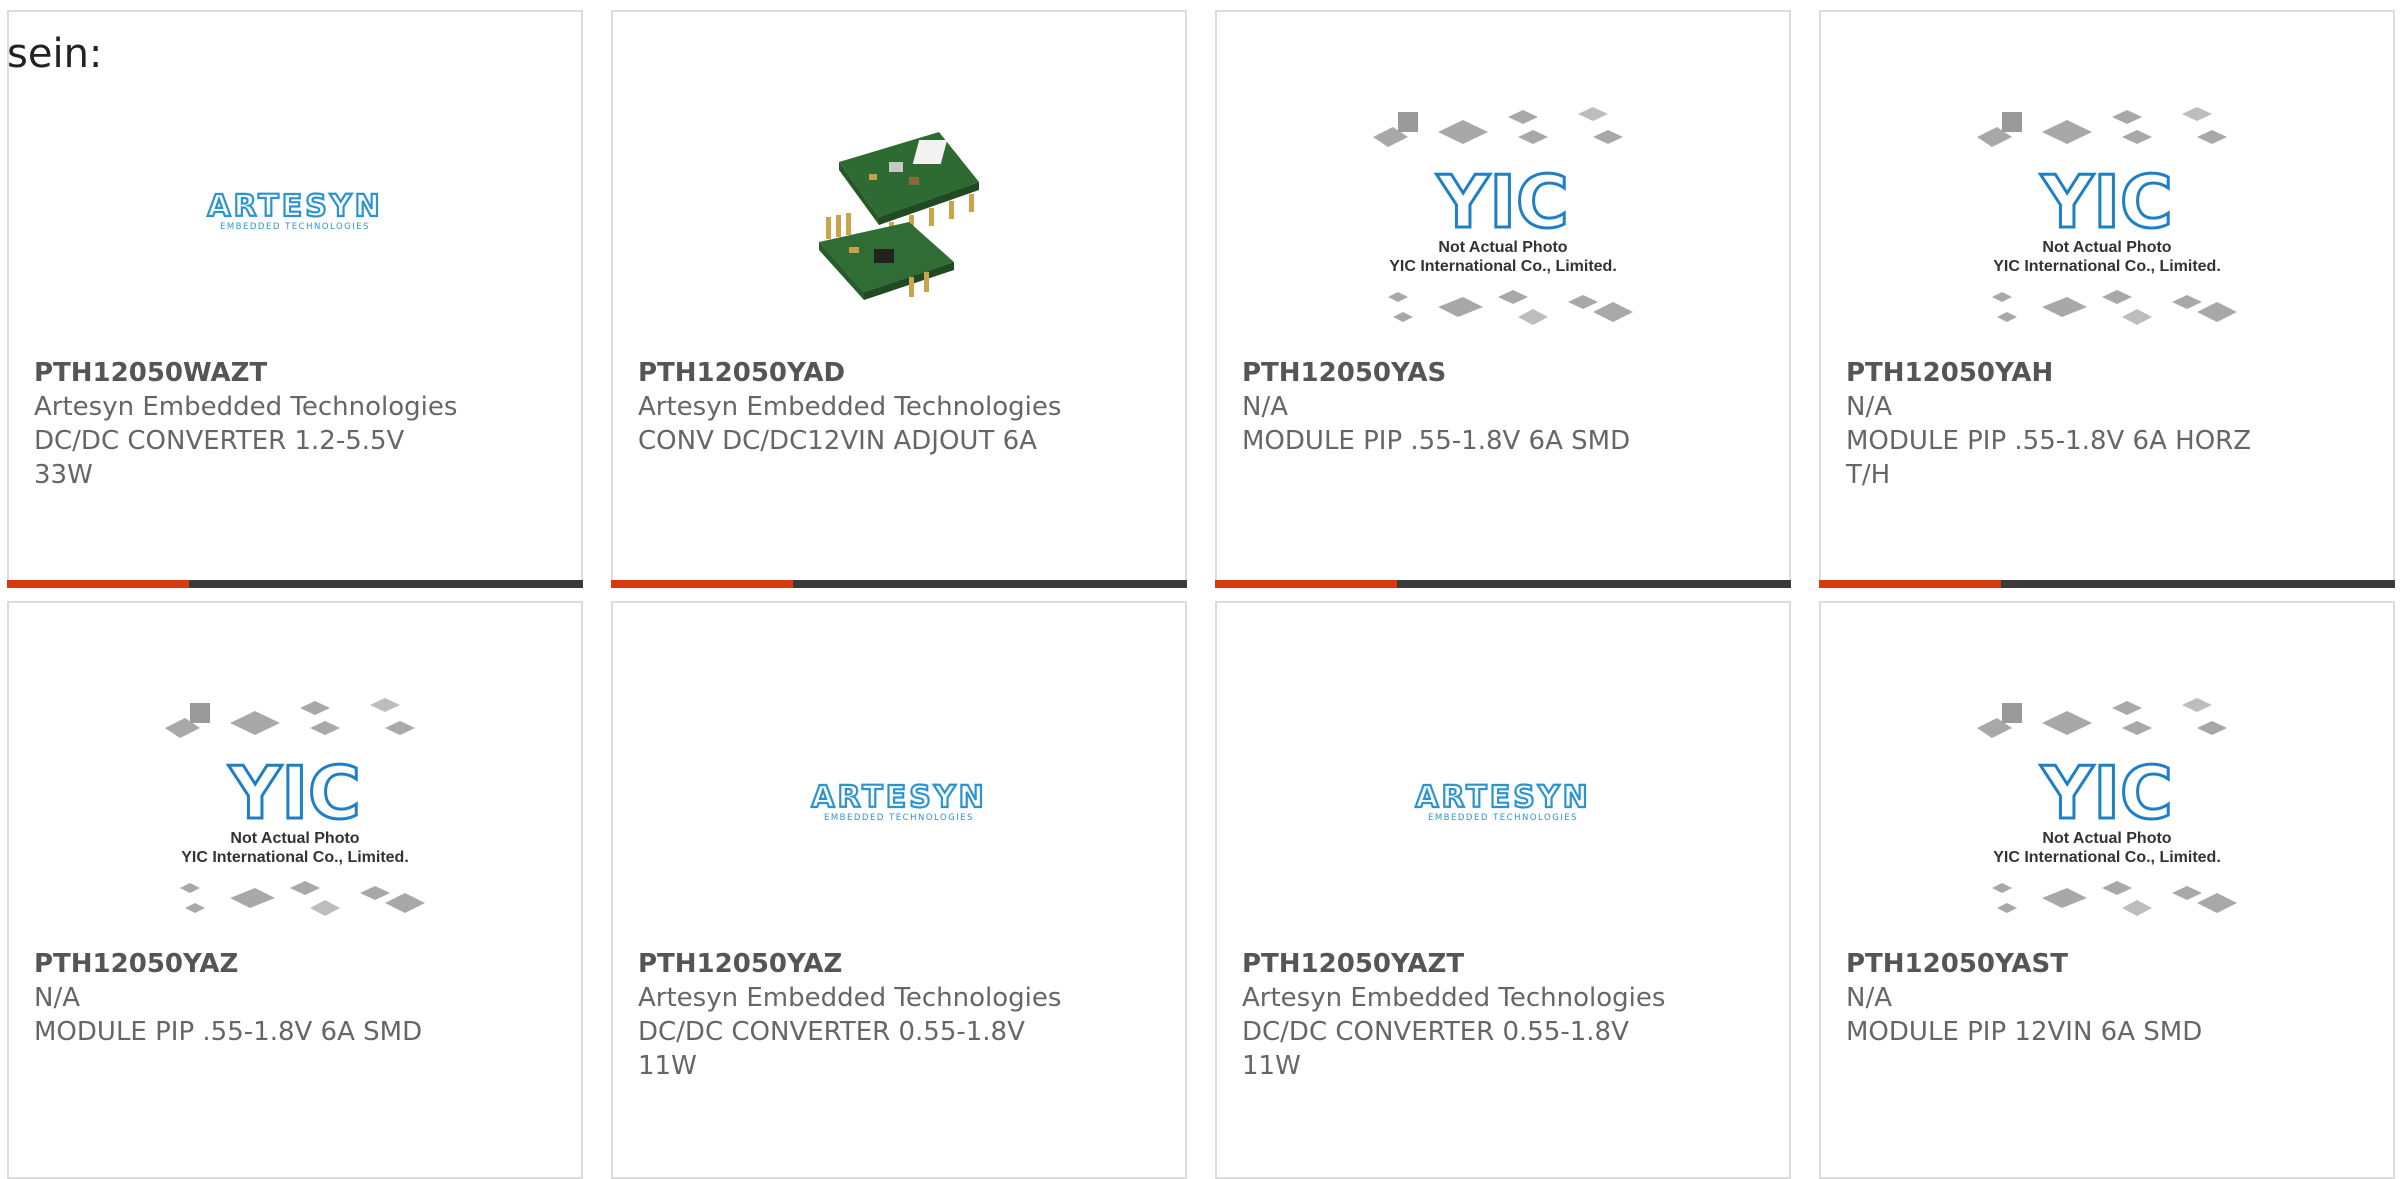 Image resolution: width=2400 pixels, height=1179 pixels. What do you see at coordinates (2109, 964) in the screenshot?
I see `part-number: PTH12050YAST` at bounding box center [2109, 964].